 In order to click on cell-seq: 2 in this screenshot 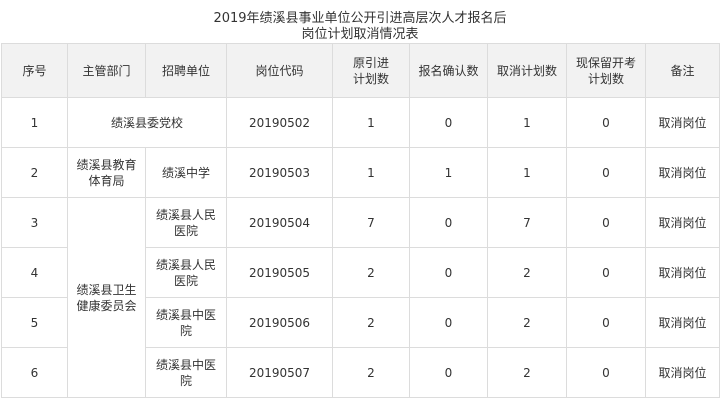, I will do `click(34, 172)`.